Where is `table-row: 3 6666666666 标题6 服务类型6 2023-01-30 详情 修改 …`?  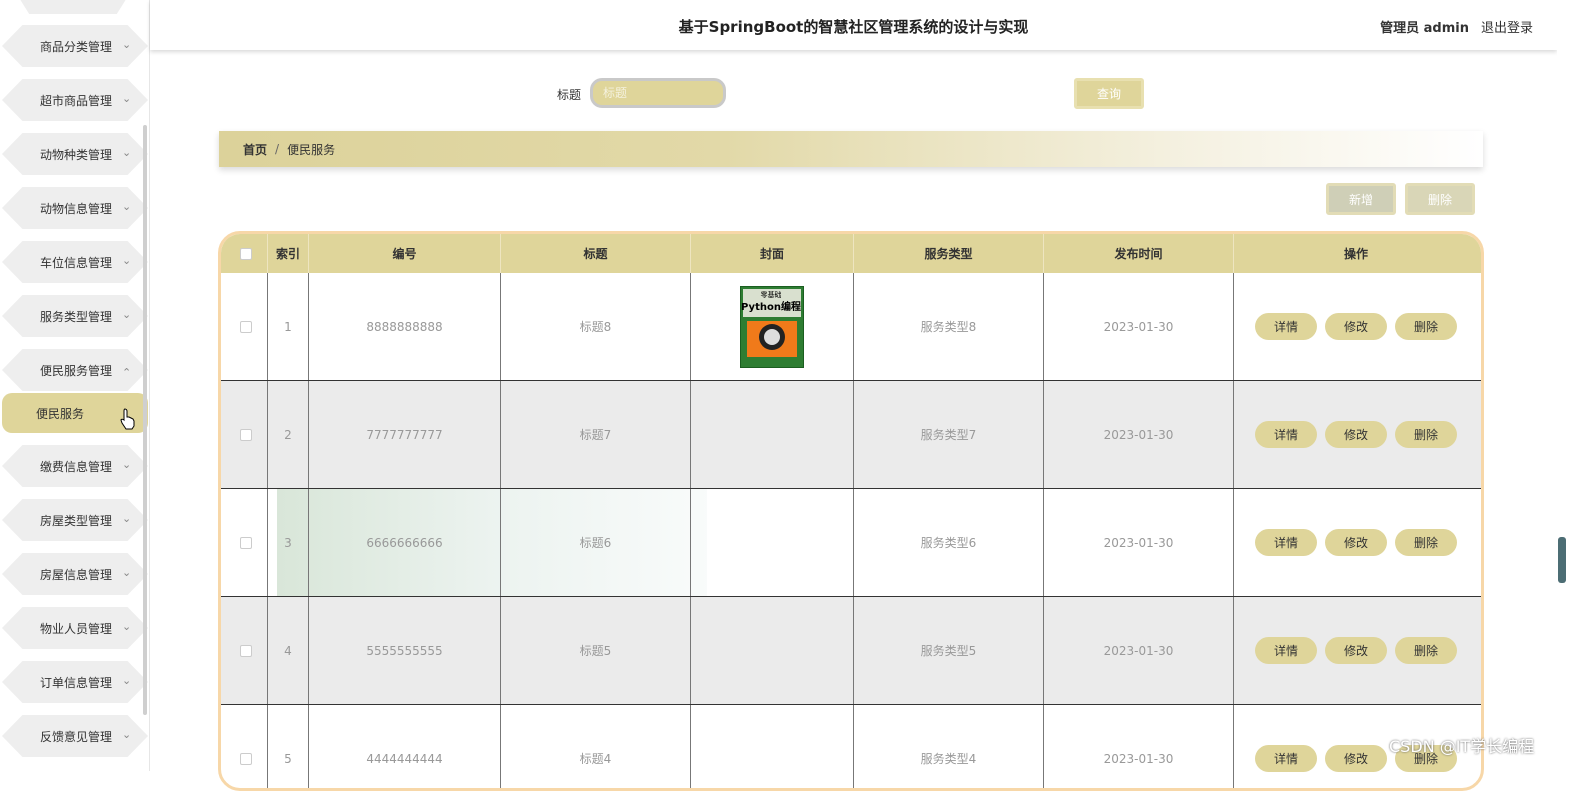
table-row: 3 6666666666 标题6 服务类型6 2023-01-30 详情 修改 … is located at coordinates (851, 543).